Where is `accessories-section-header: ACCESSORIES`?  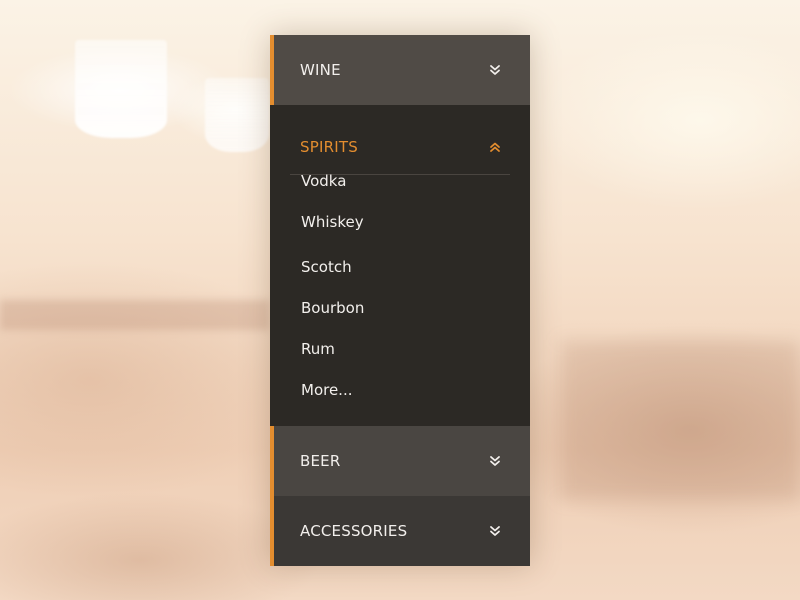
accessories-section-header: ACCESSORIES is located at coordinates (400, 531).